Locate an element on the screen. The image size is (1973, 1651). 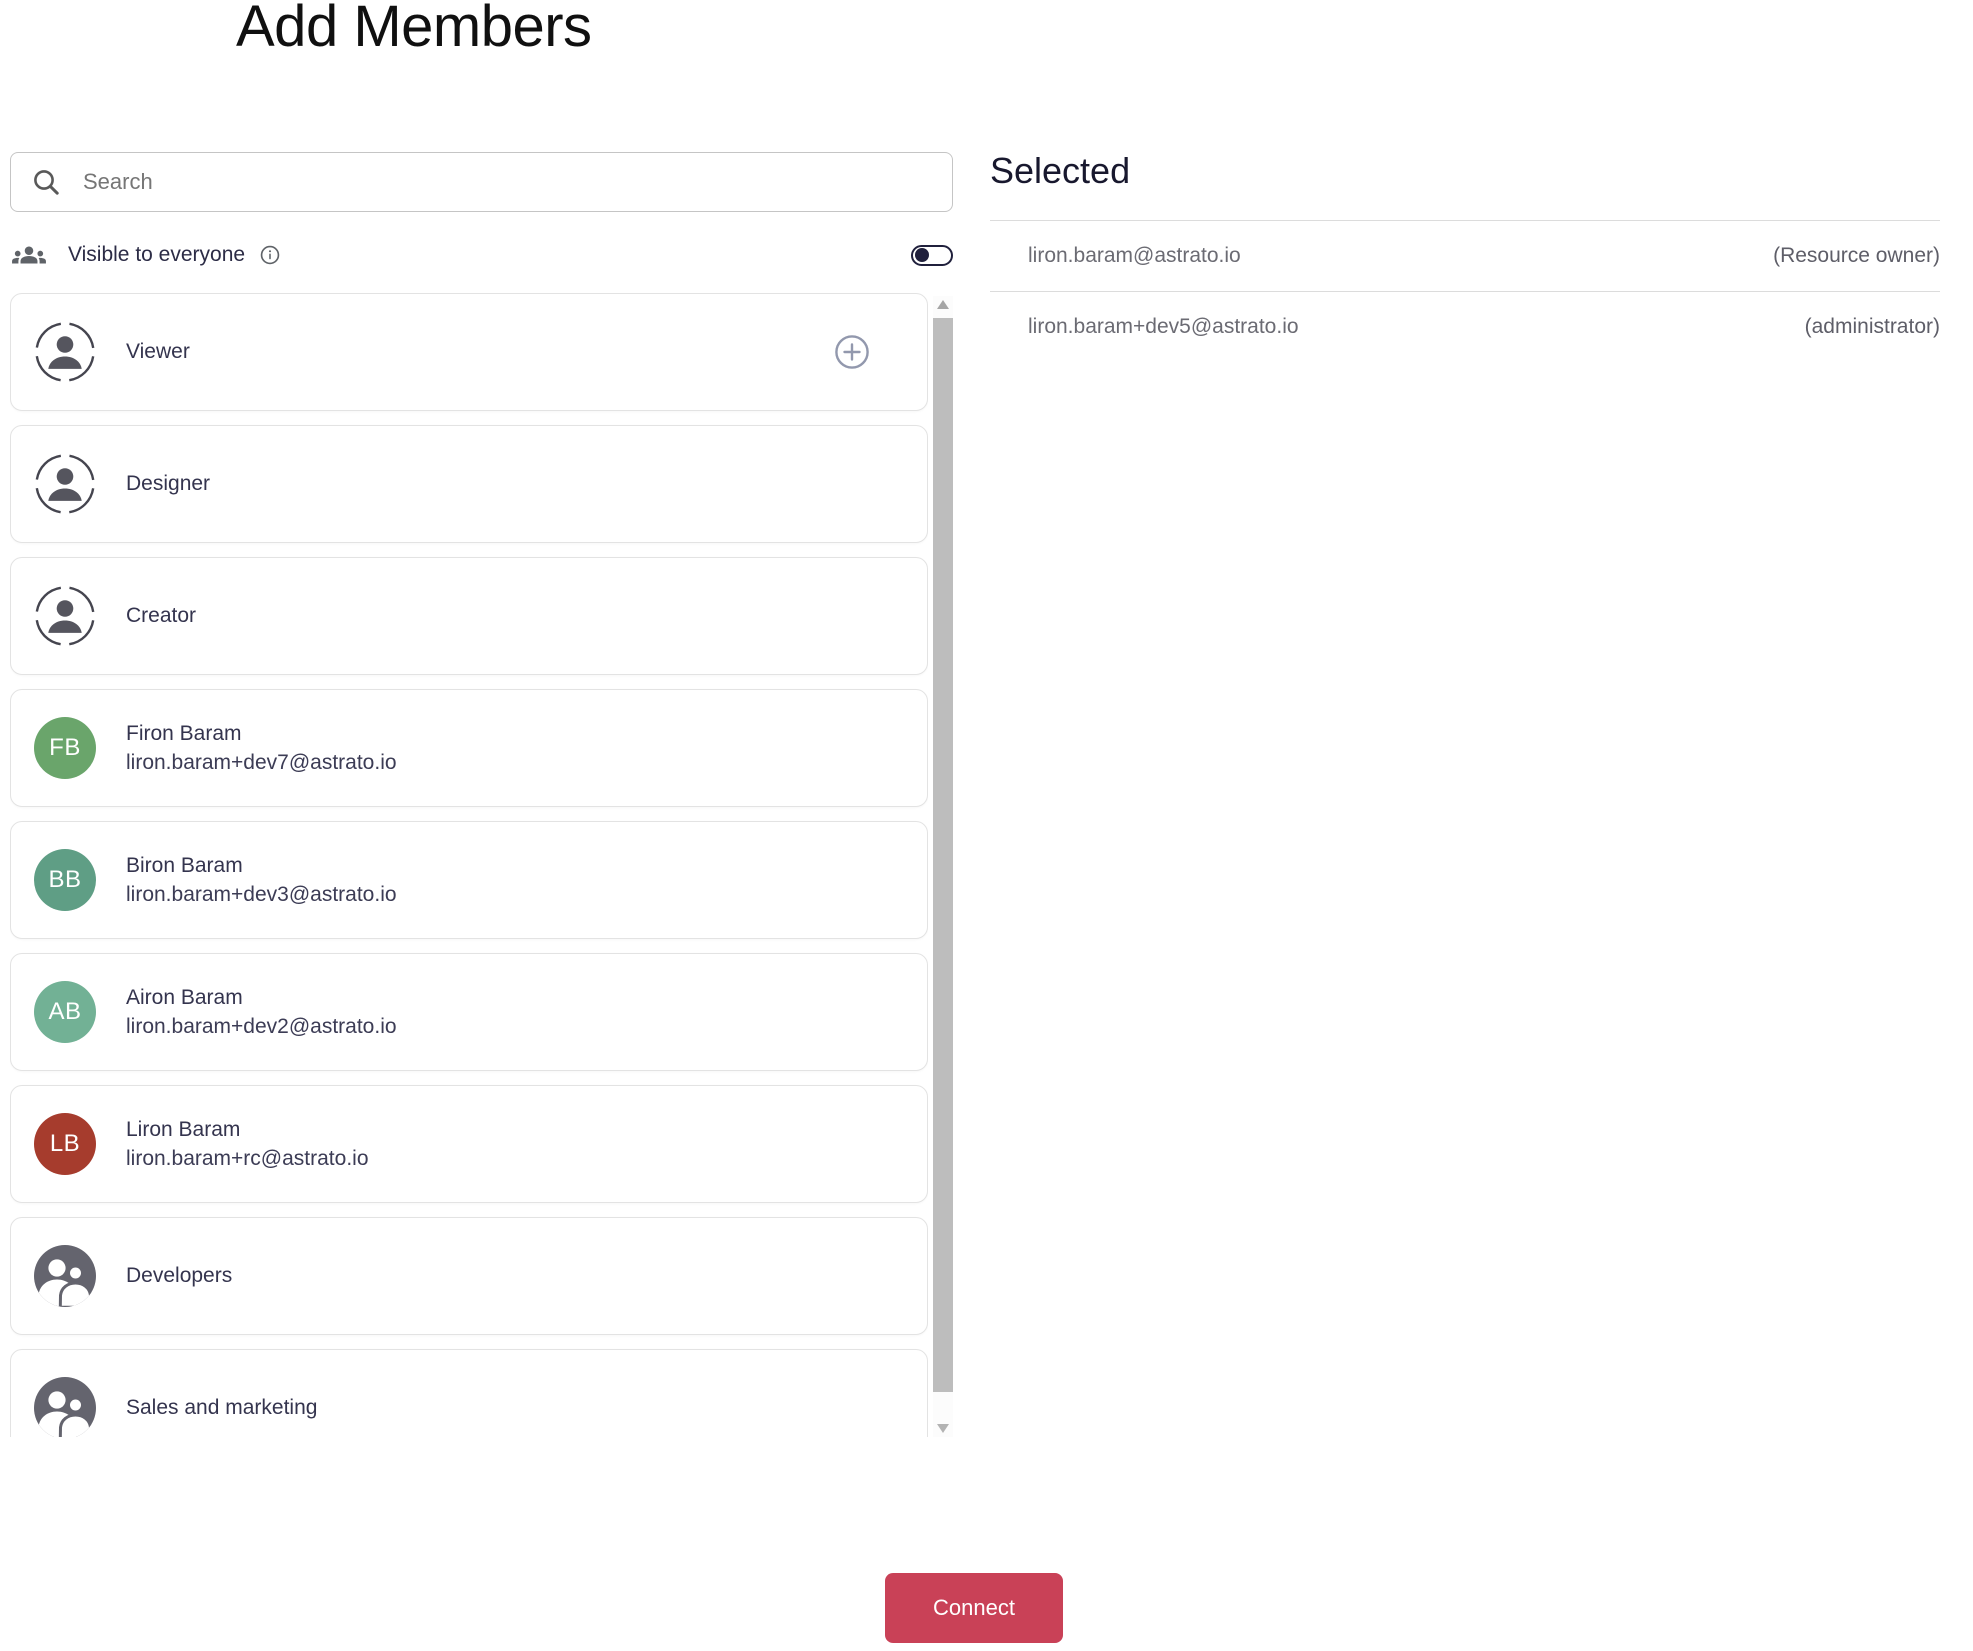
visibility-label: Visible to everyone is located at coordinates (157, 254).